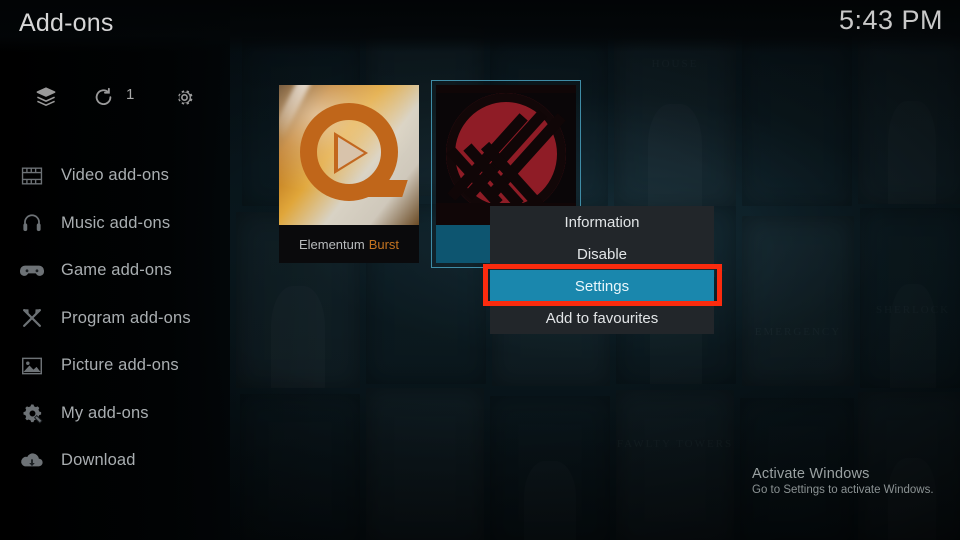 The height and width of the screenshot is (540, 960). I want to click on page-title: Add-ons, so click(66, 23).